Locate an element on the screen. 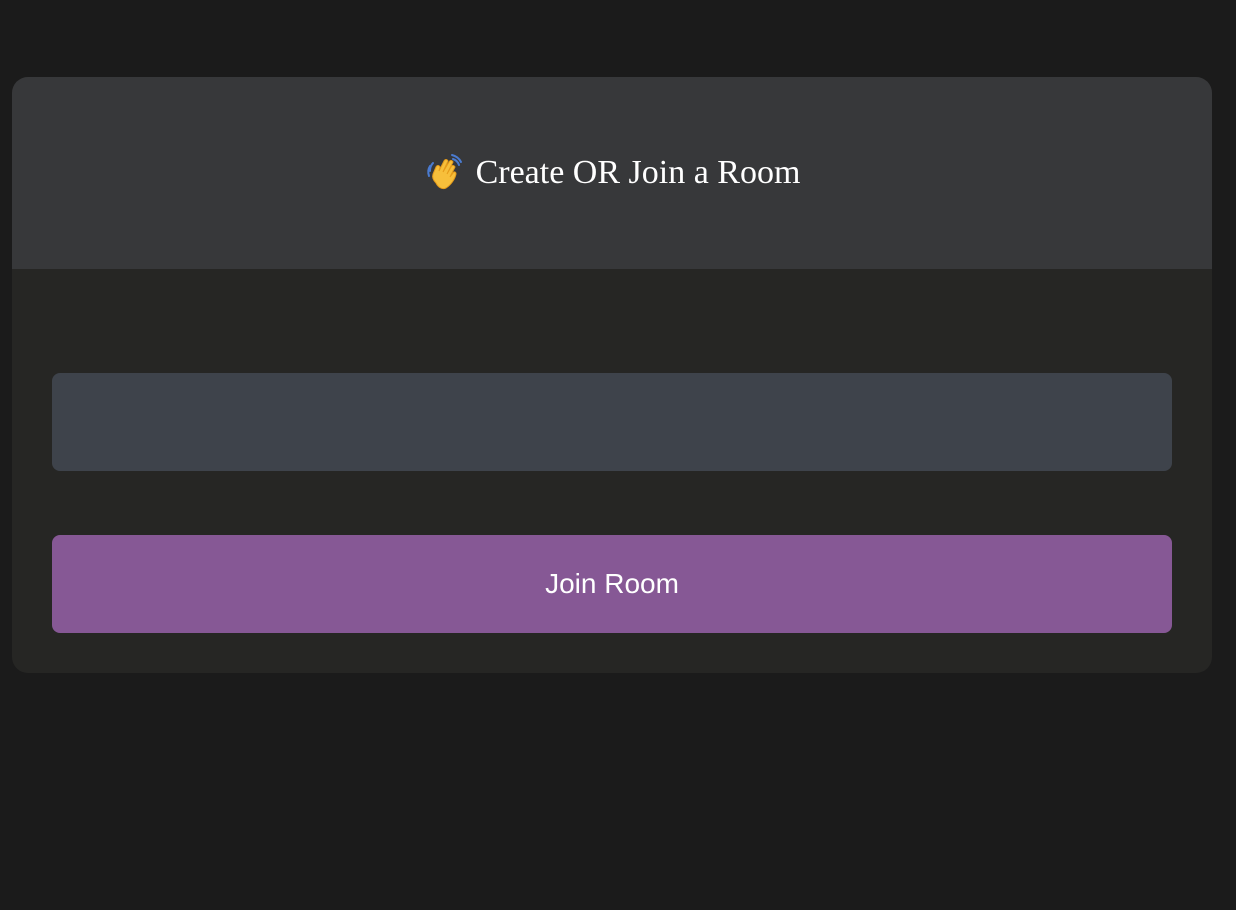 The height and width of the screenshot is (910, 1236). page-title: Create OR Join a Room is located at coordinates (612, 173).